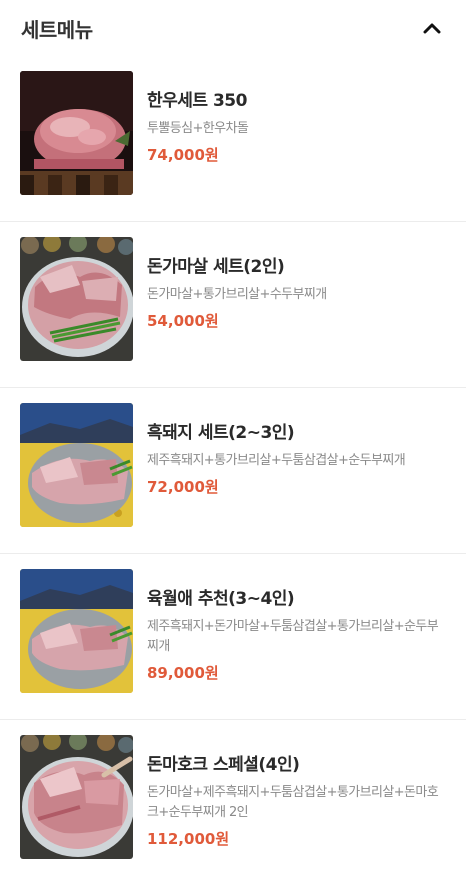  I want to click on menu-item-name: 한우세트 350, so click(197, 101).